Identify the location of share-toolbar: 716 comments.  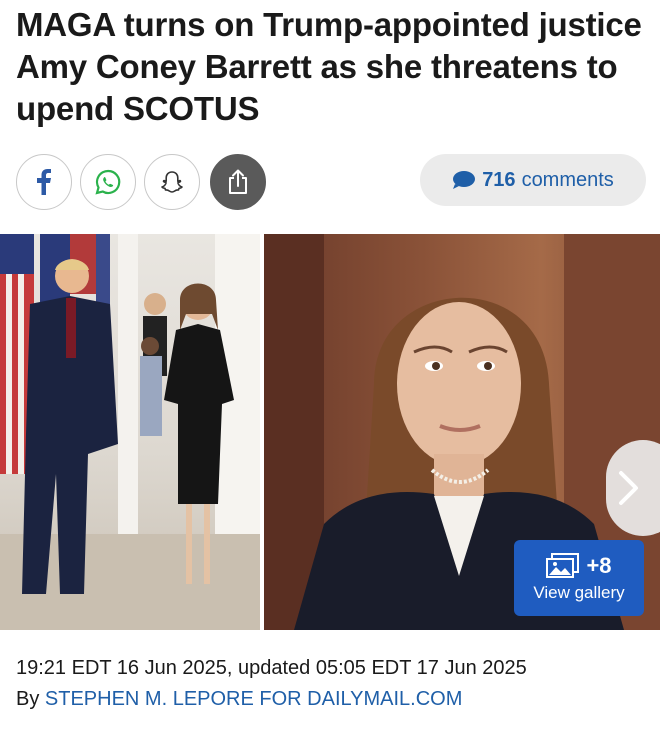
(331, 182).